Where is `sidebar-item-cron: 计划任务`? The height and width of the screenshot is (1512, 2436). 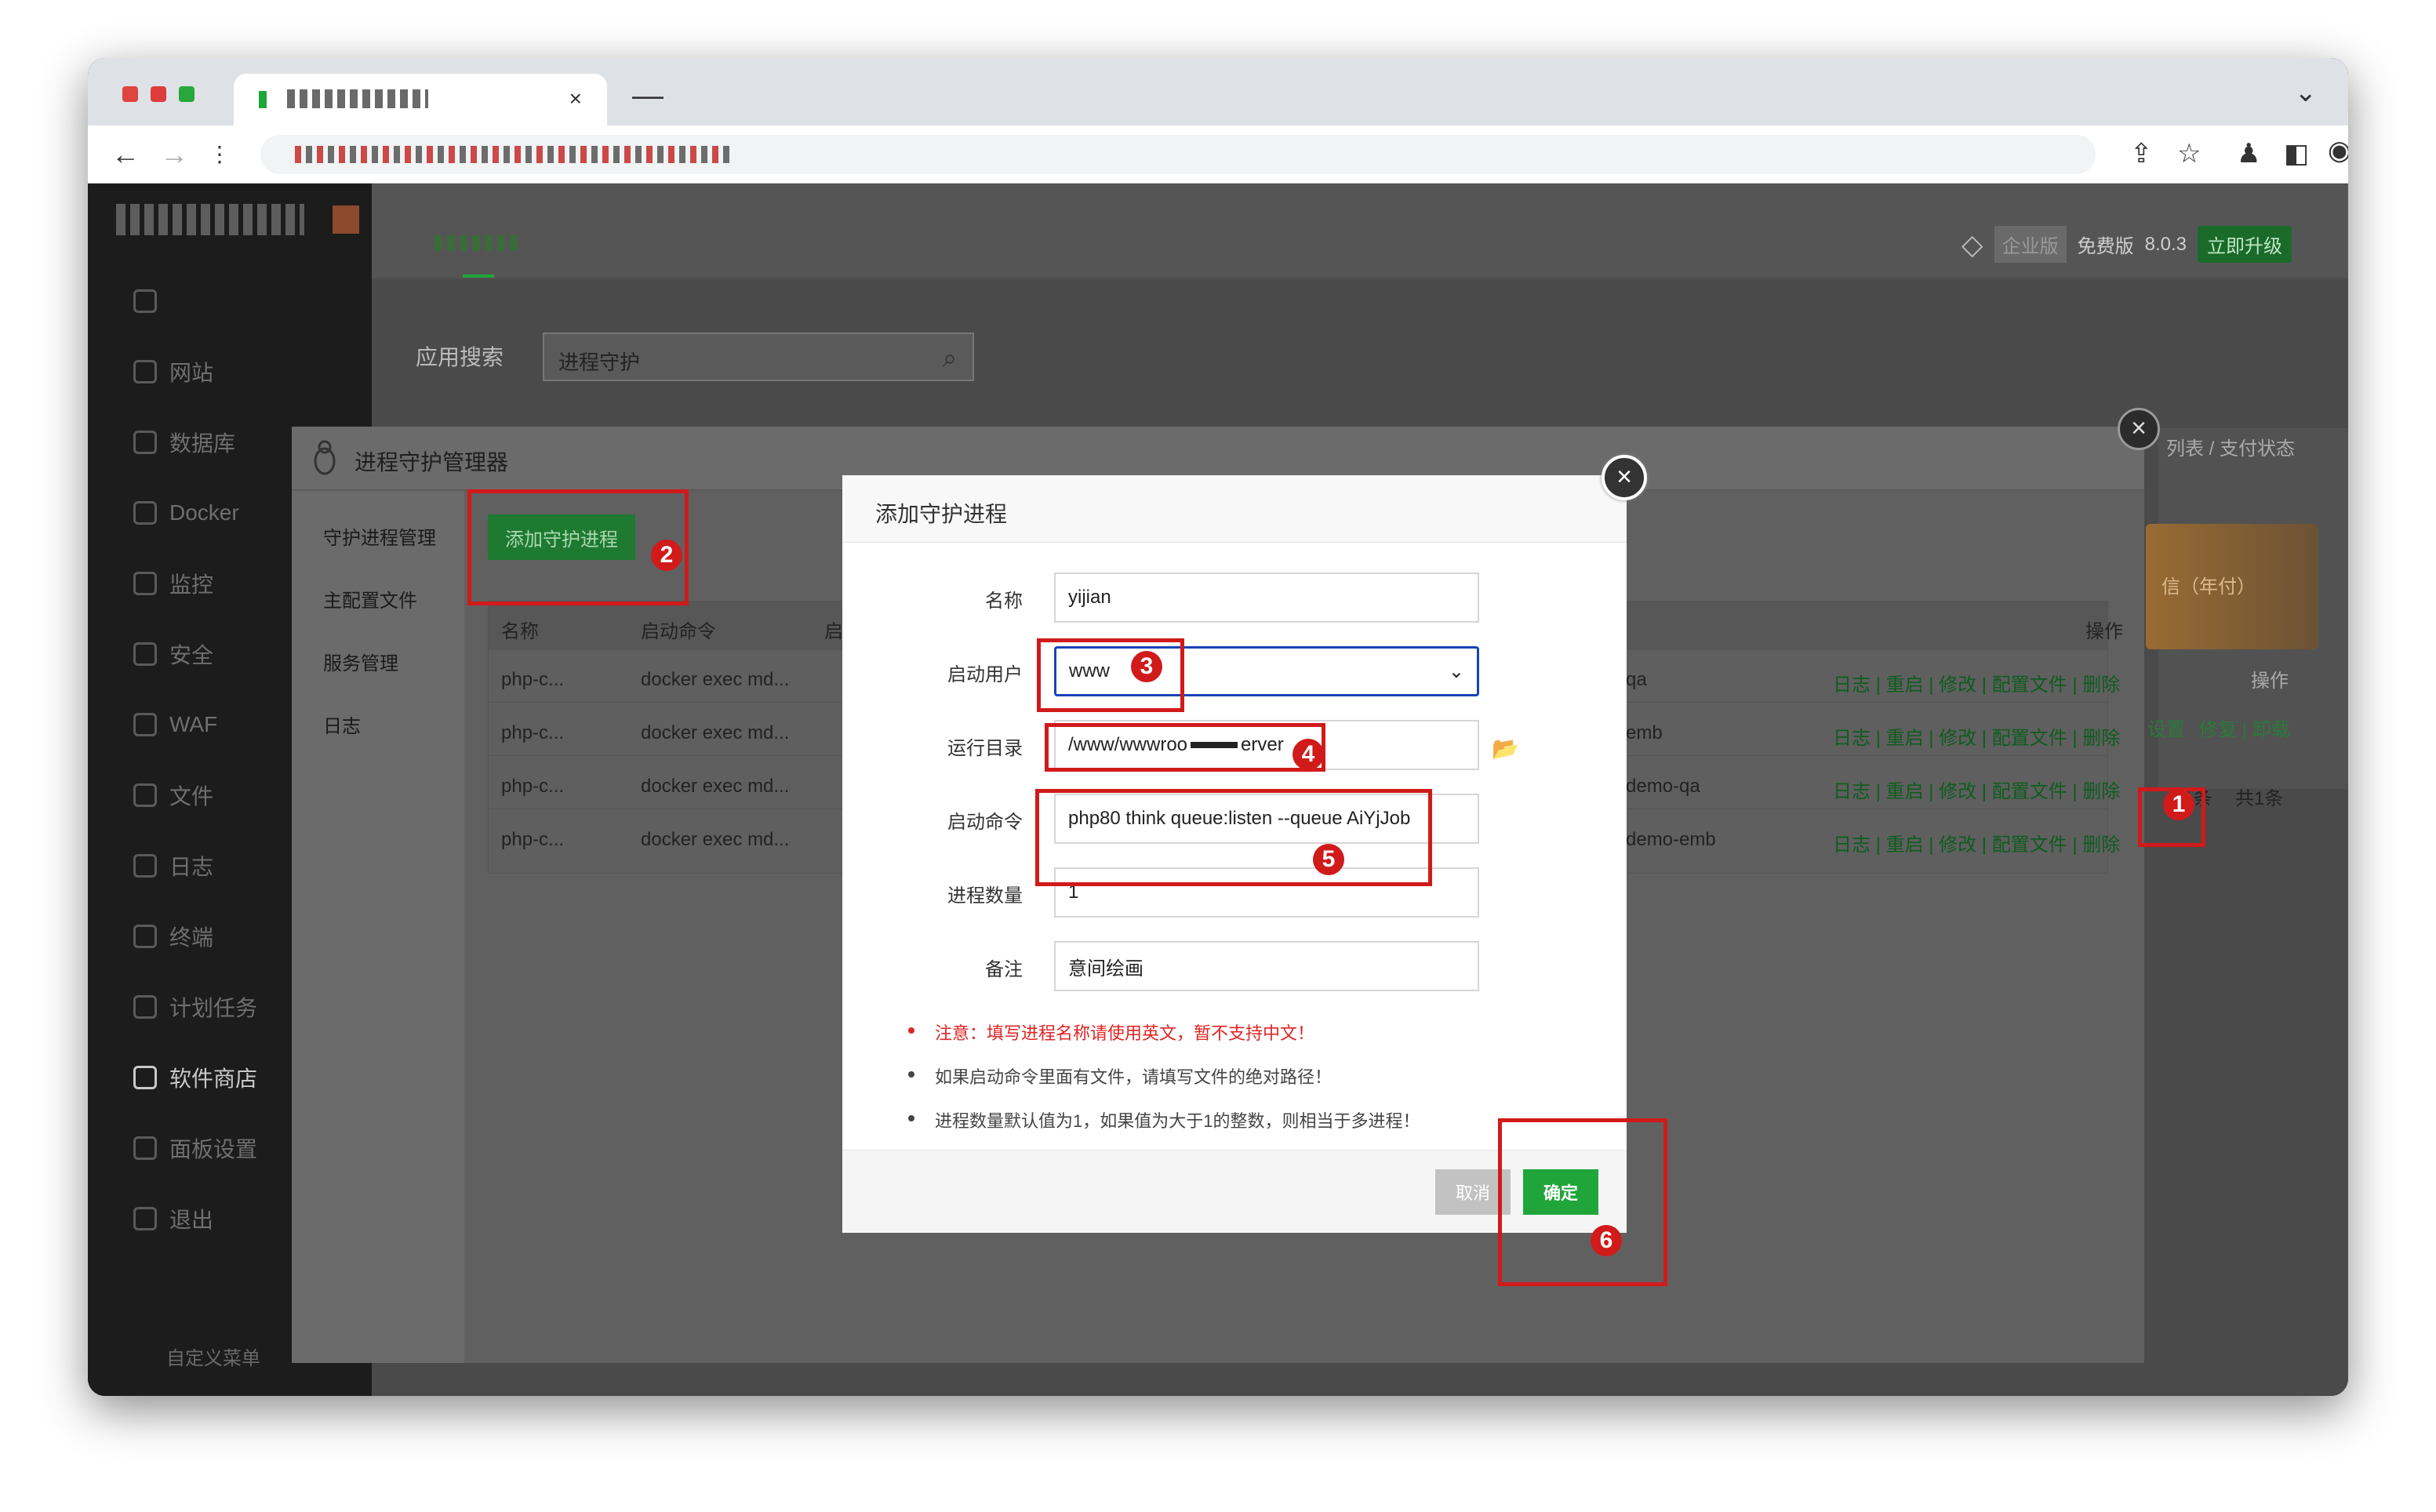
sidebar-item-cron: 计划任务 is located at coordinates (195, 1007).